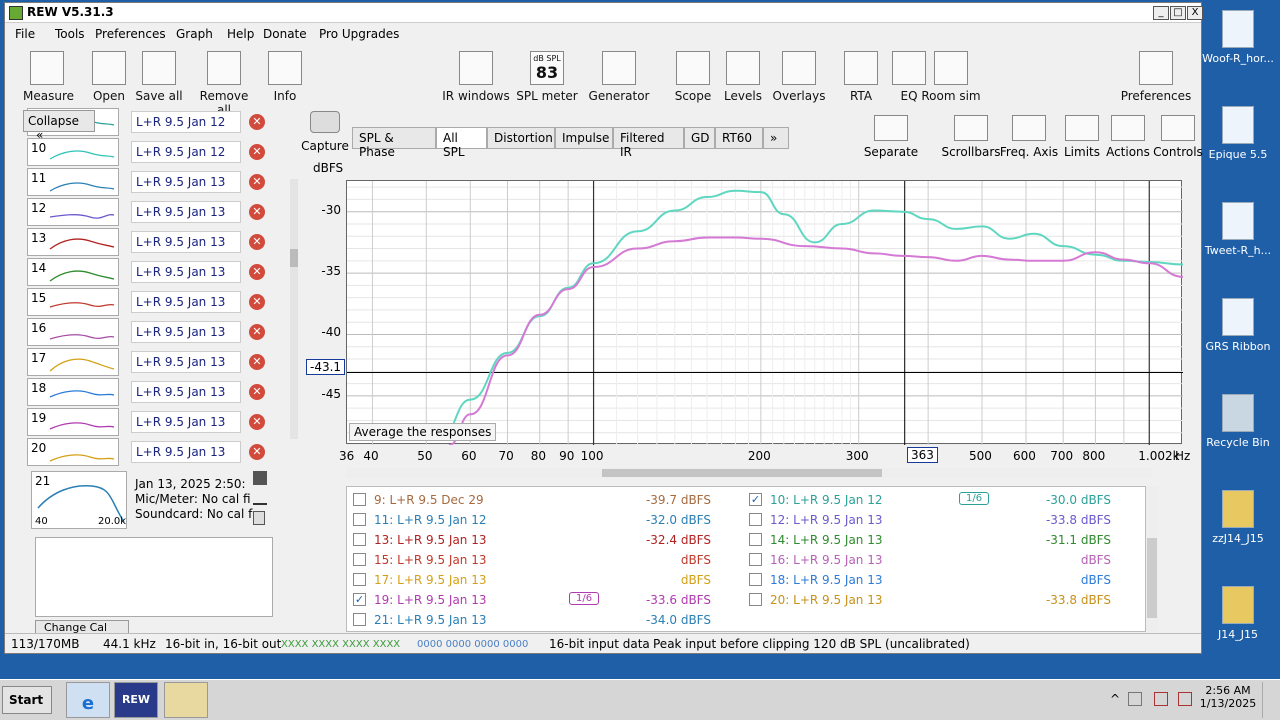  What do you see at coordinates (1178, 137) in the screenshot?
I see `controls-button: Controls` at bounding box center [1178, 137].